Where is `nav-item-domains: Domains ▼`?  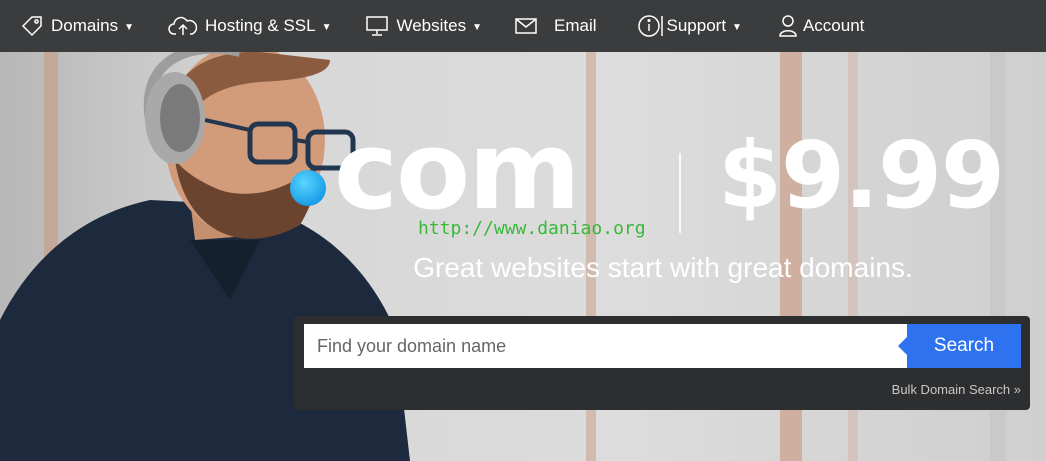 nav-item-domains: Domains ▼ is located at coordinates (77, 26).